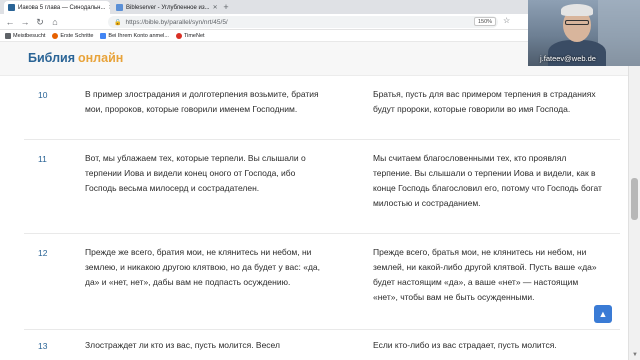 This screenshot has height=360, width=640. What do you see at coordinates (577, 10) in the screenshot?
I see `participant-hair` at bounding box center [577, 10].